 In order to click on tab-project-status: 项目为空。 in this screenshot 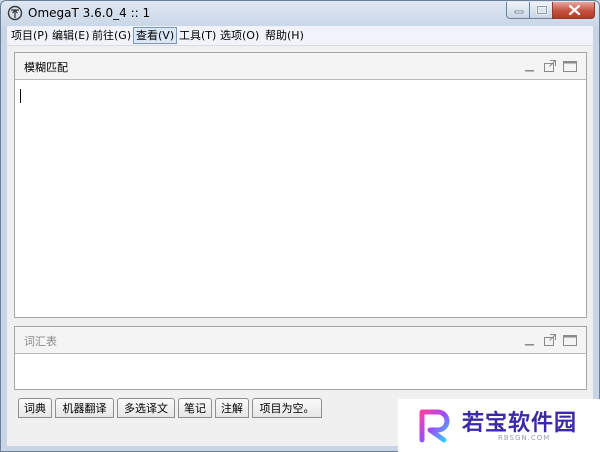, I will do `click(287, 408)`.